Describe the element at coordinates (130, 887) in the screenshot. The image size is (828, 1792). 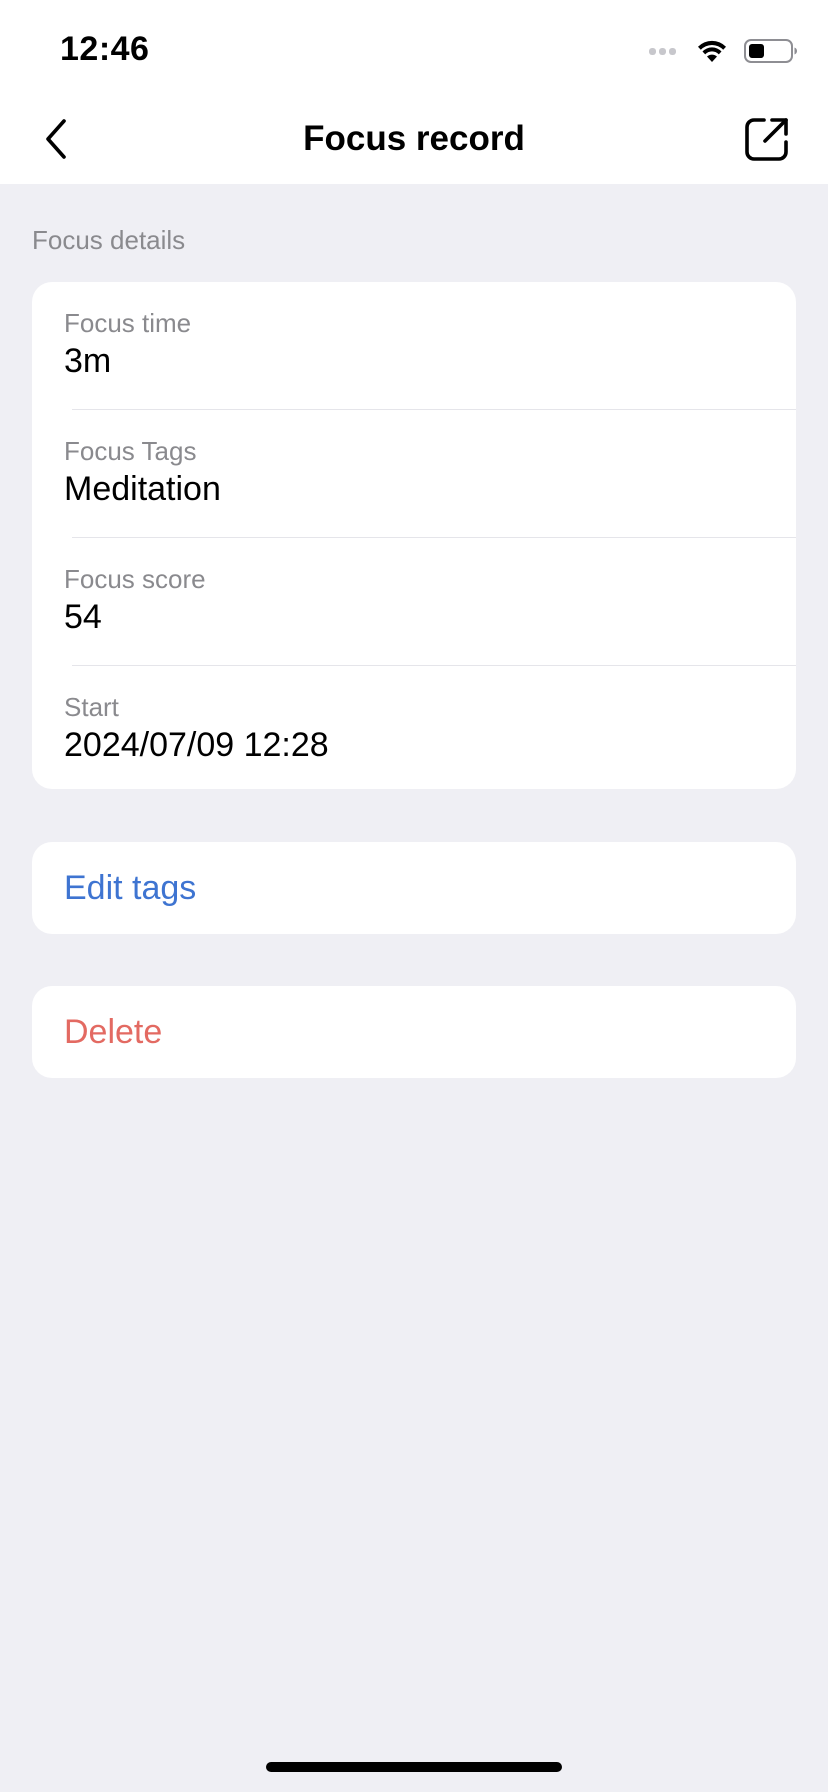
I see `edit-tags-label: Edit tags` at that location.